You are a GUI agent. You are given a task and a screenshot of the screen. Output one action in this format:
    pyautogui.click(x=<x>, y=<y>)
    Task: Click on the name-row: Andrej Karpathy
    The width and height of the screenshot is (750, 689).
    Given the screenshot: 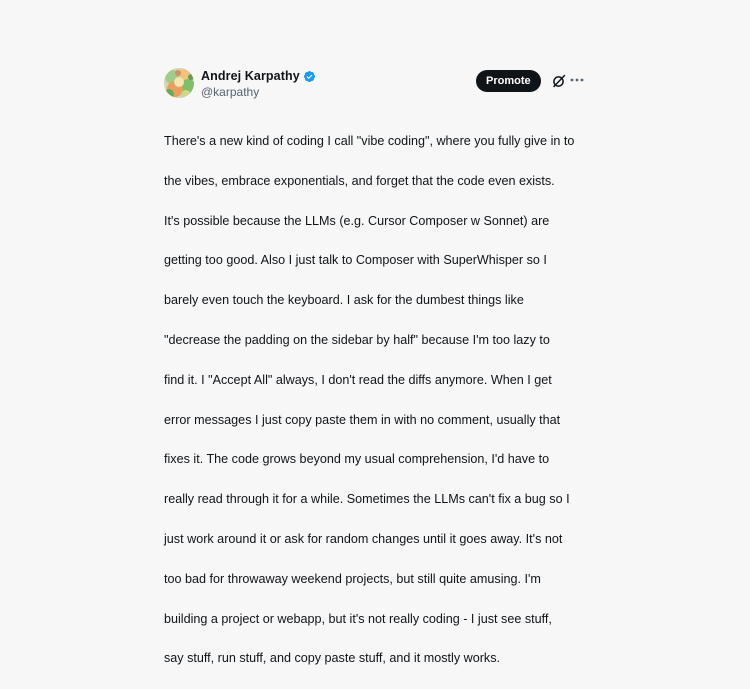 What is the action you would take?
    pyautogui.click(x=258, y=76)
    